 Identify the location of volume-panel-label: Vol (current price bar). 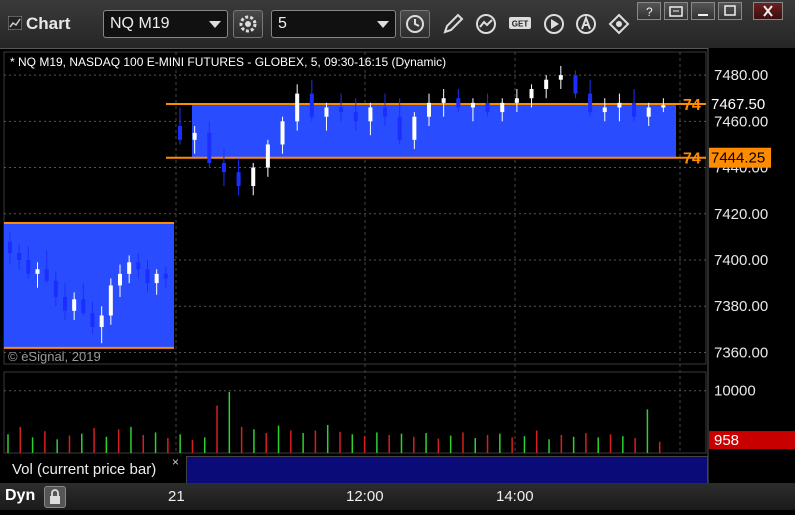
(84, 469).